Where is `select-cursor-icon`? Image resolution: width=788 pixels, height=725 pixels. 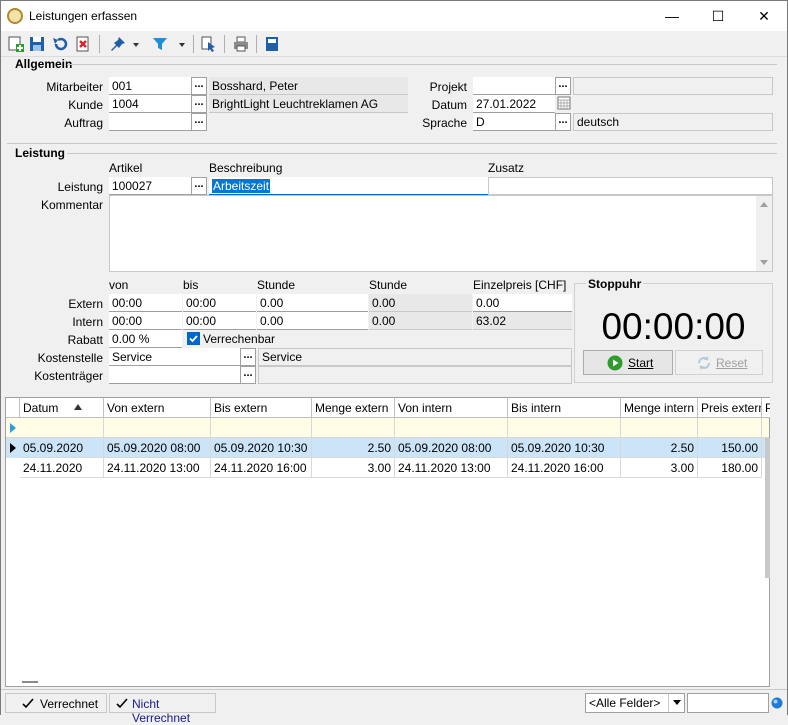
select-cursor-icon is located at coordinates (209, 44).